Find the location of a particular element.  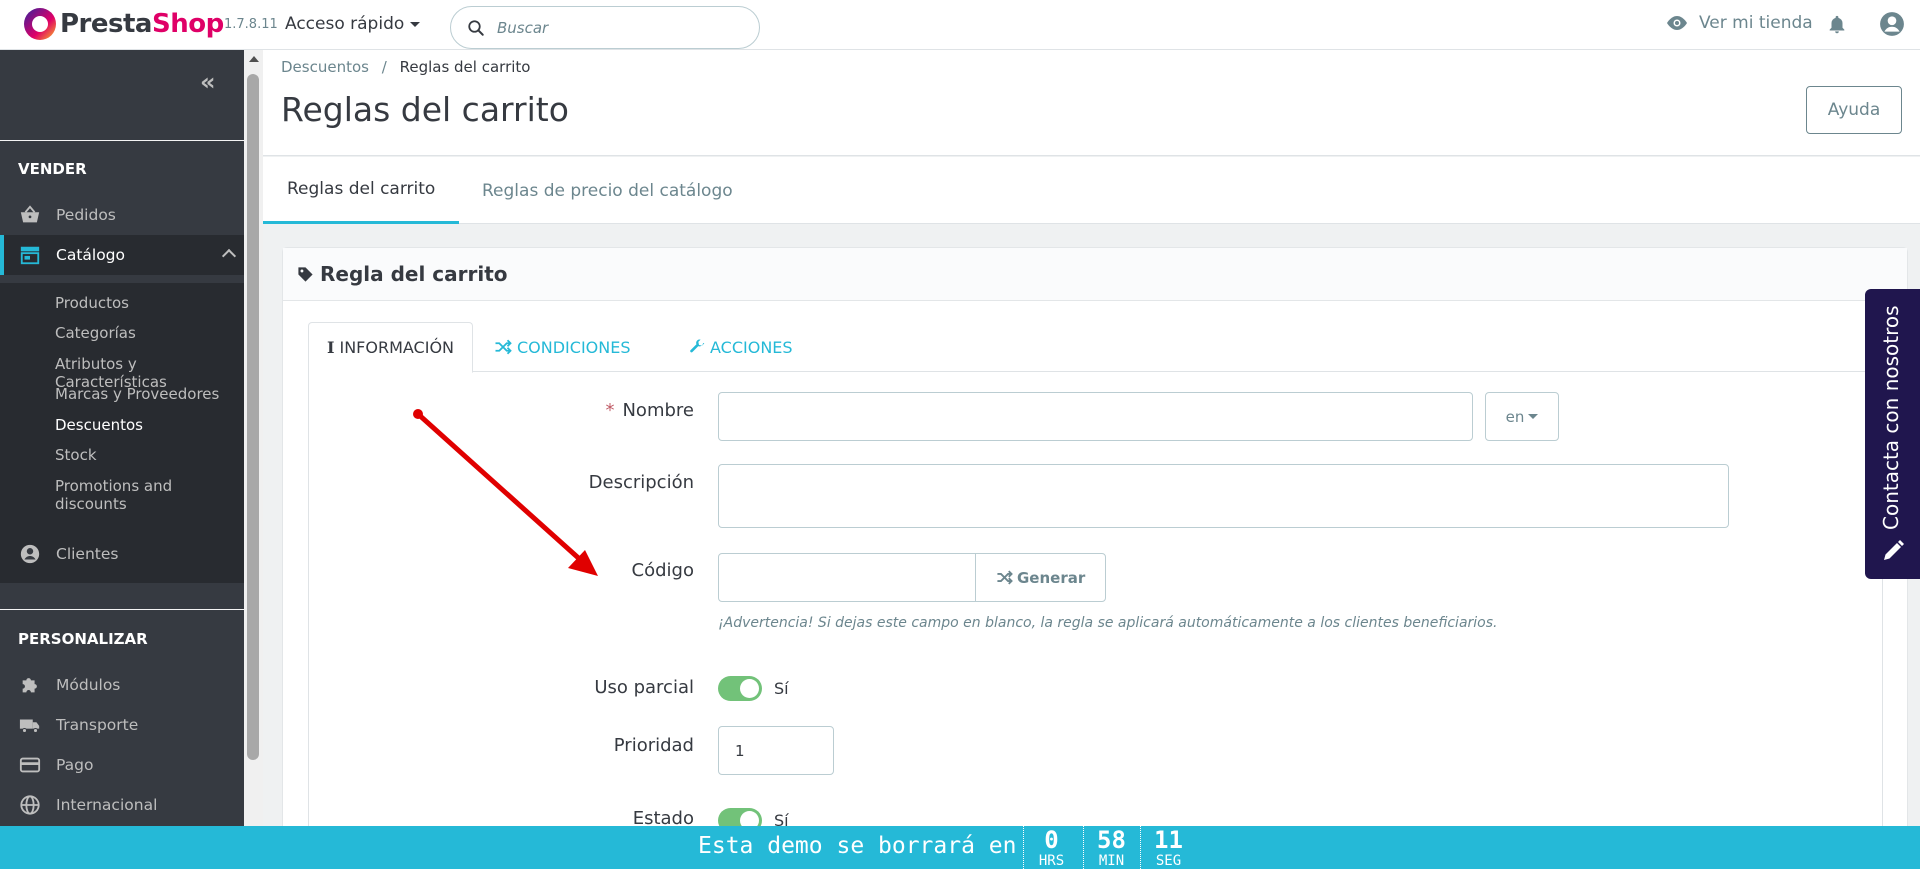

breadcrumb: Descuentos / Reglas del carrito is located at coordinates (405, 67).